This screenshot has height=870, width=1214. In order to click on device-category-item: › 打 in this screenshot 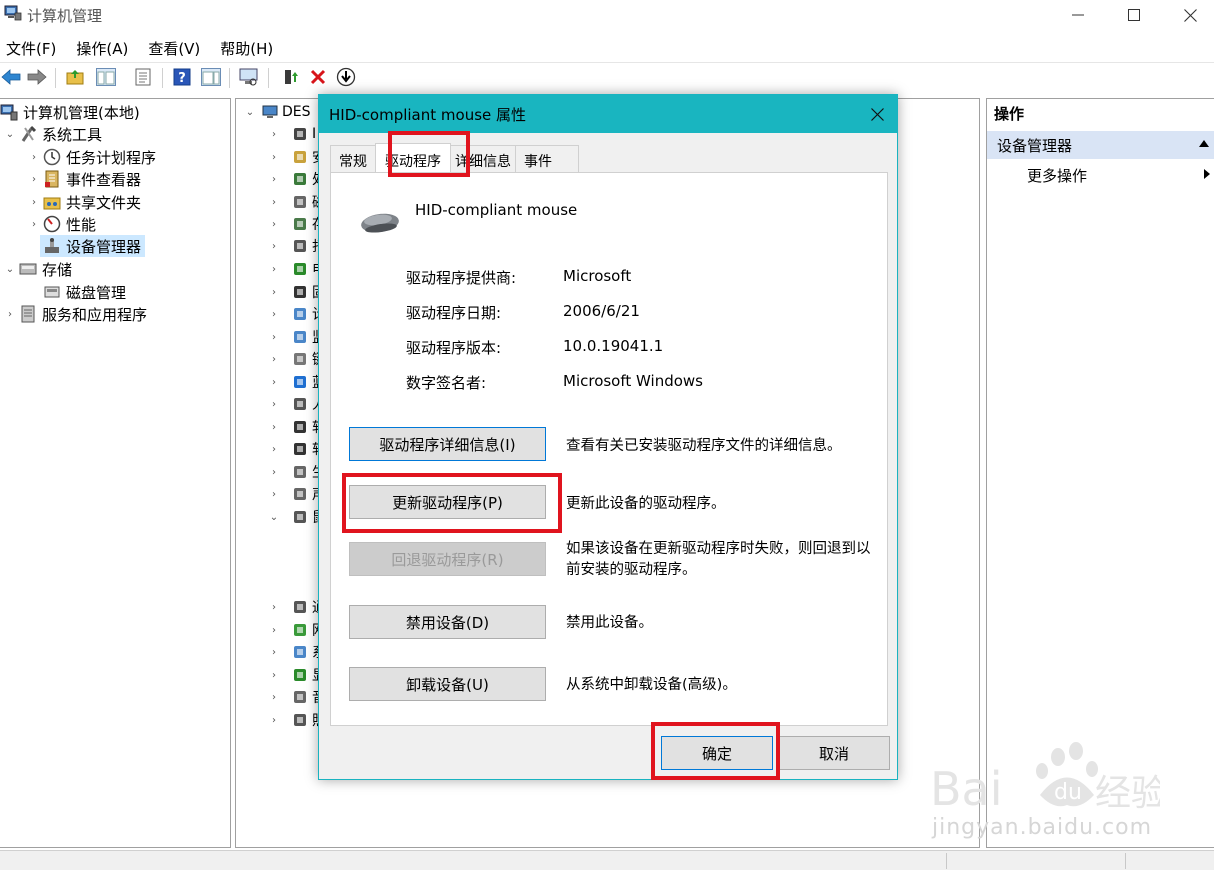, I will do `click(295, 246)`.